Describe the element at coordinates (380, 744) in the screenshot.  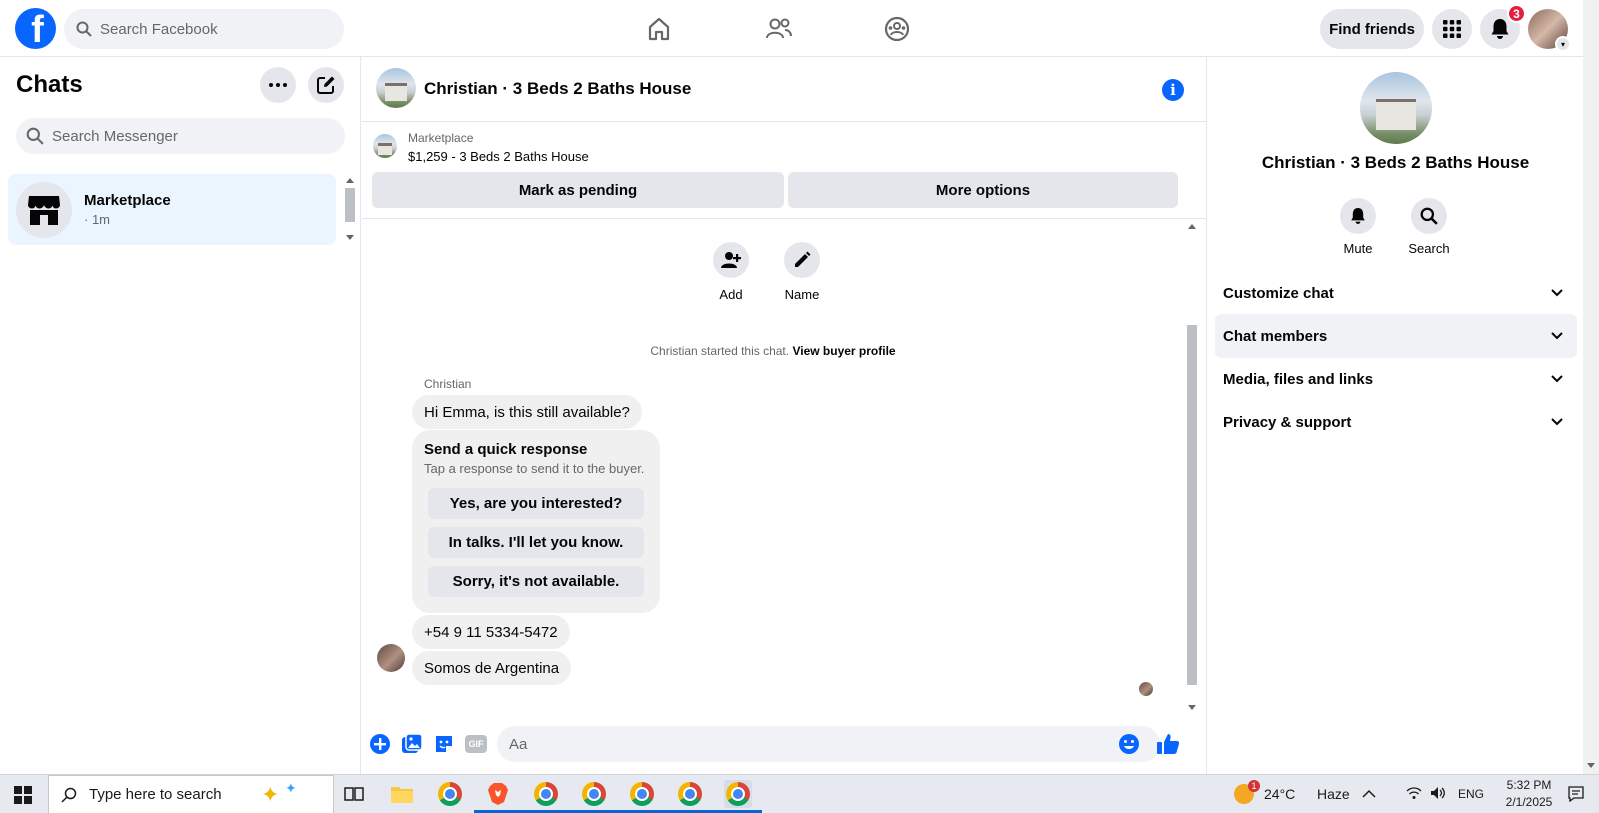
I see `plus-icon` at that location.